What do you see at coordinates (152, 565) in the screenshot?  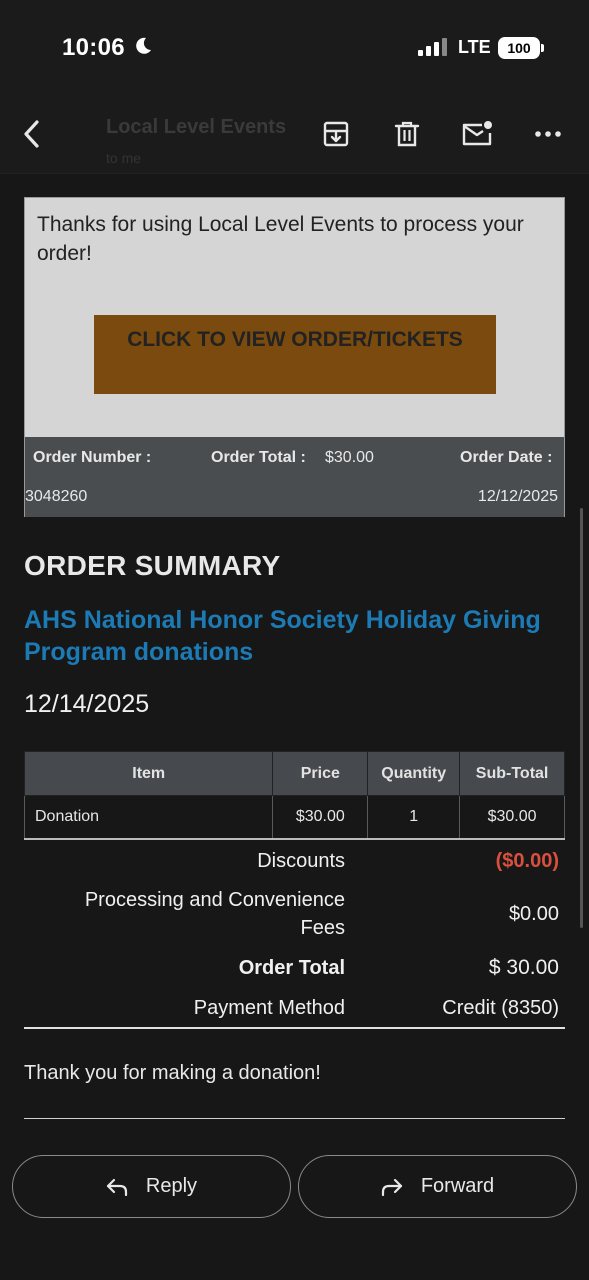 I see `order-summary-heading: ORDER SUMMARY` at bounding box center [152, 565].